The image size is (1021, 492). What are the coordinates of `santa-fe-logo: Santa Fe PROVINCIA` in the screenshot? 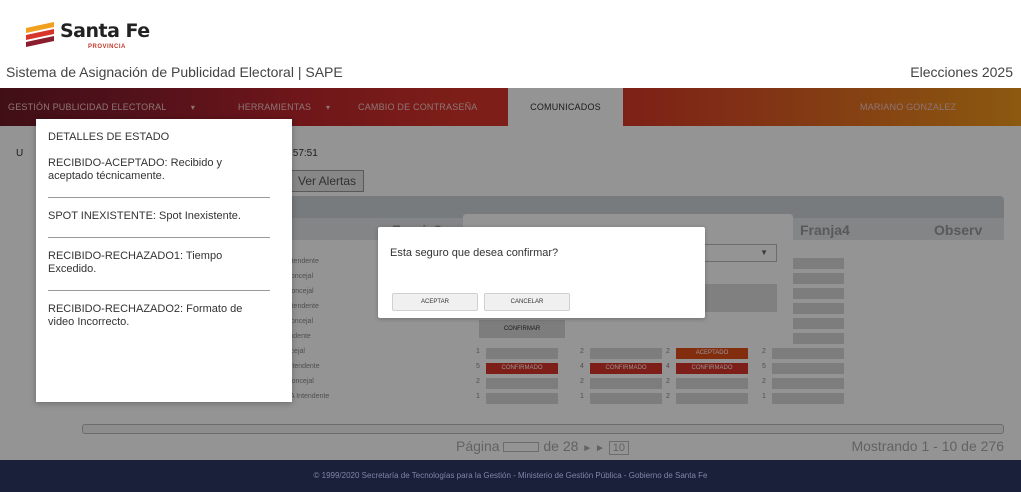 It's located at (89, 38).